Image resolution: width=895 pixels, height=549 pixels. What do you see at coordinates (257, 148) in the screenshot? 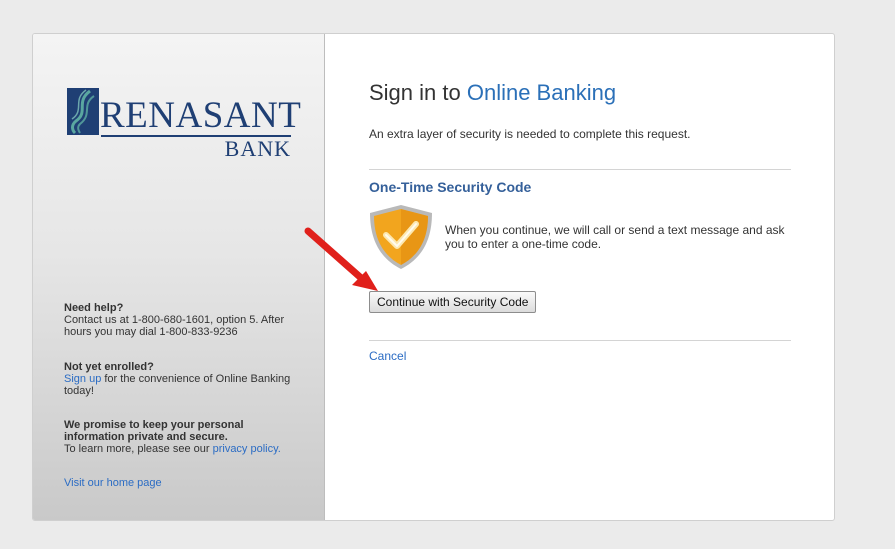
I see `logo-subtitle: BANK` at bounding box center [257, 148].